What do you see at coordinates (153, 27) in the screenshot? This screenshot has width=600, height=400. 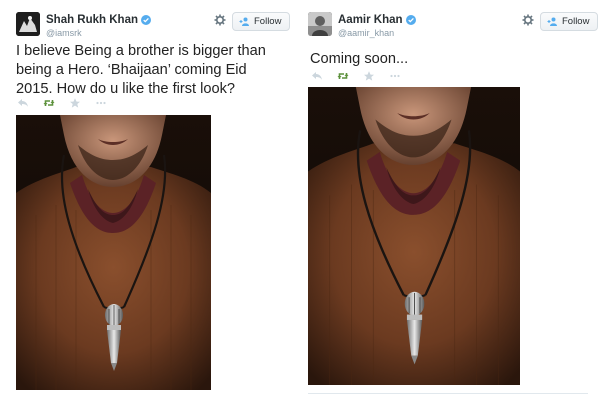 I see `tweet-header: Shah Rukh Khan @iamsrk Follow` at bounding box center [153, 27].